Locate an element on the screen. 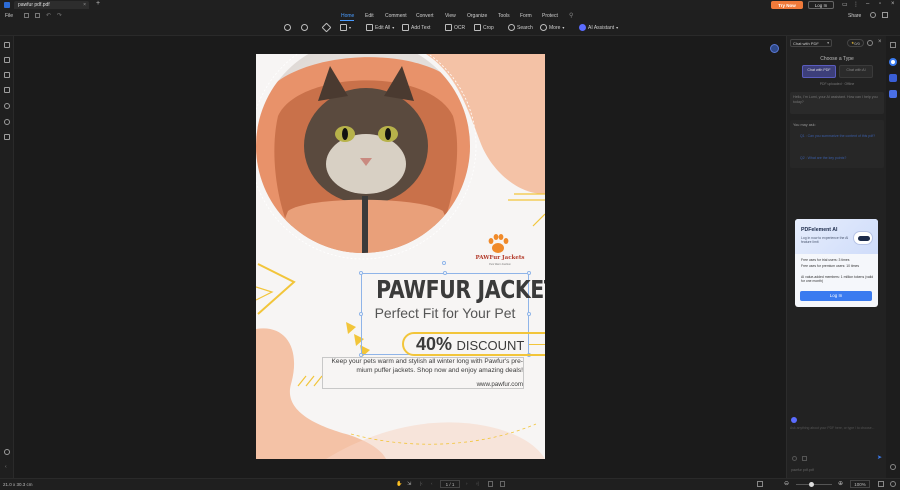  headline: PAWFUR JACKETS is located at coordinates (460, 289).